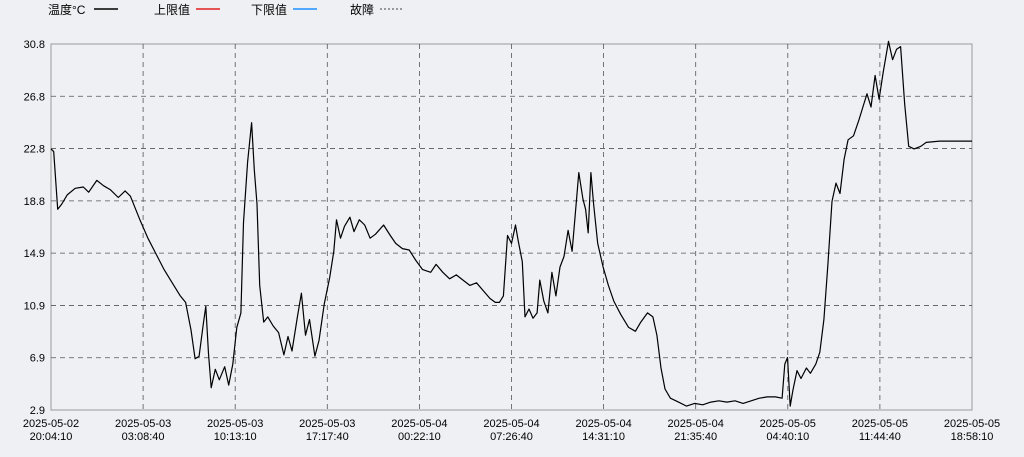 The width and height of the screenshot is (1024, 457). What do you see at coordinates (37, 359) in the screenshot?
I see `y-tick-label: 6.9` at bounding box center [37, 359].